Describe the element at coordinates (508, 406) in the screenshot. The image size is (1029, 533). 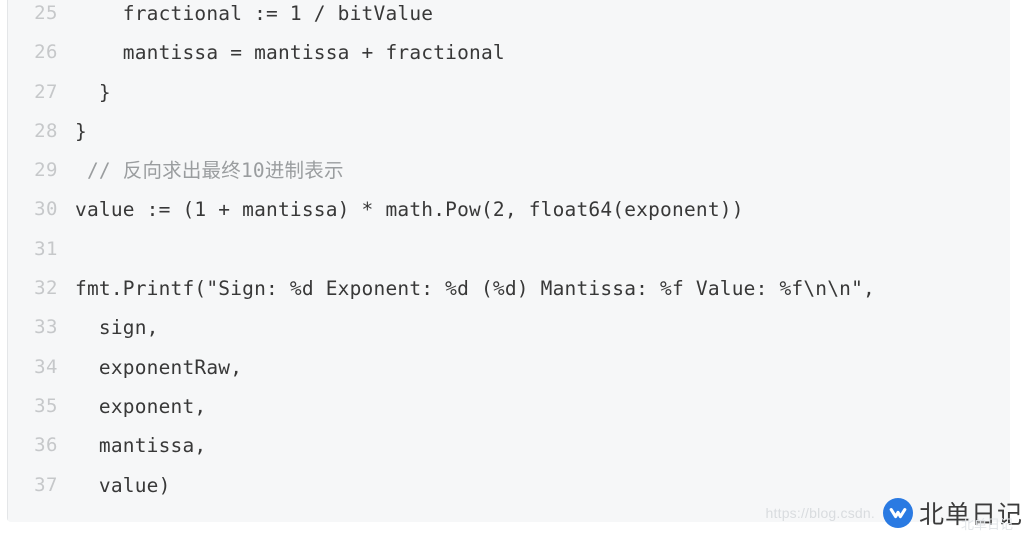
I see `code-line: 35 exponent,` at that location.